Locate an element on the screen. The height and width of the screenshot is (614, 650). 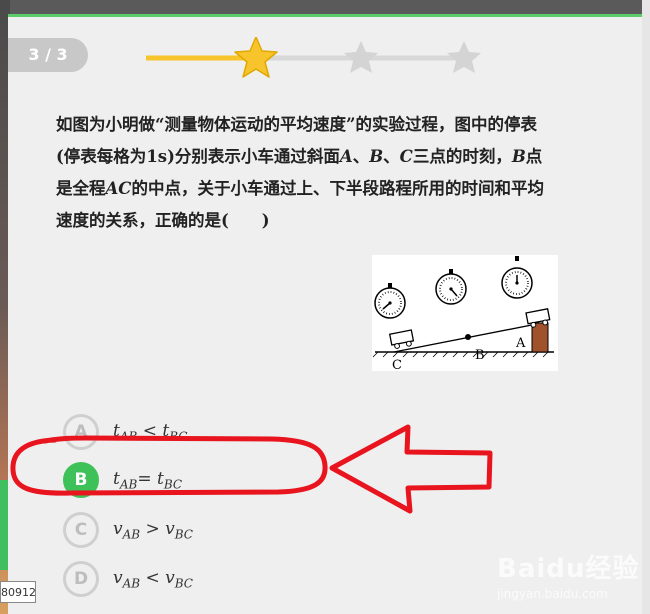
unit: 1s is located at coordinates (157, 156).